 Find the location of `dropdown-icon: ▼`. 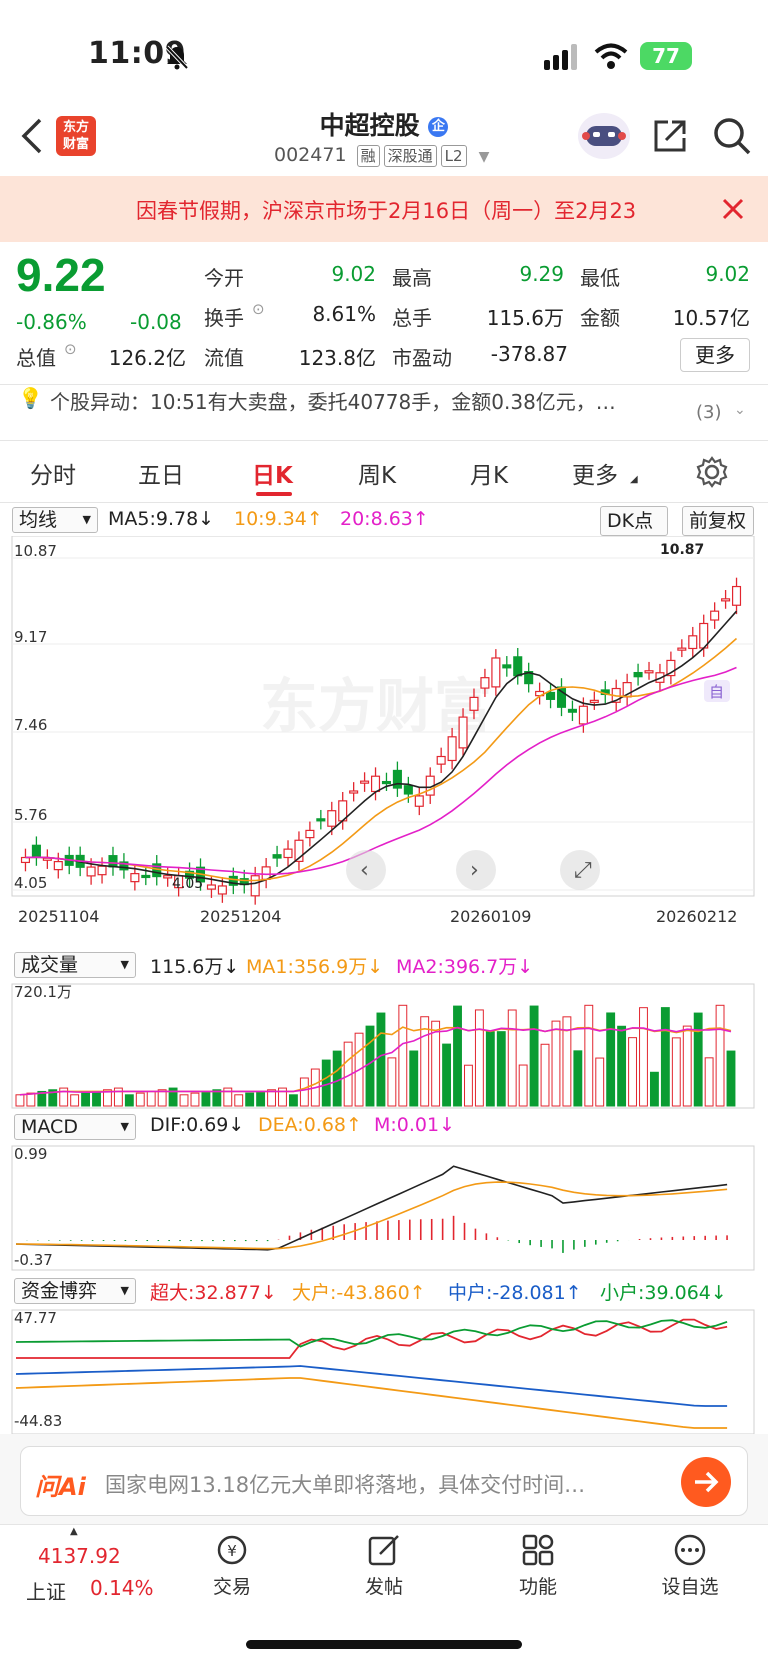

dropdown-icon: ▼ is located at coordinates (124, 1290).